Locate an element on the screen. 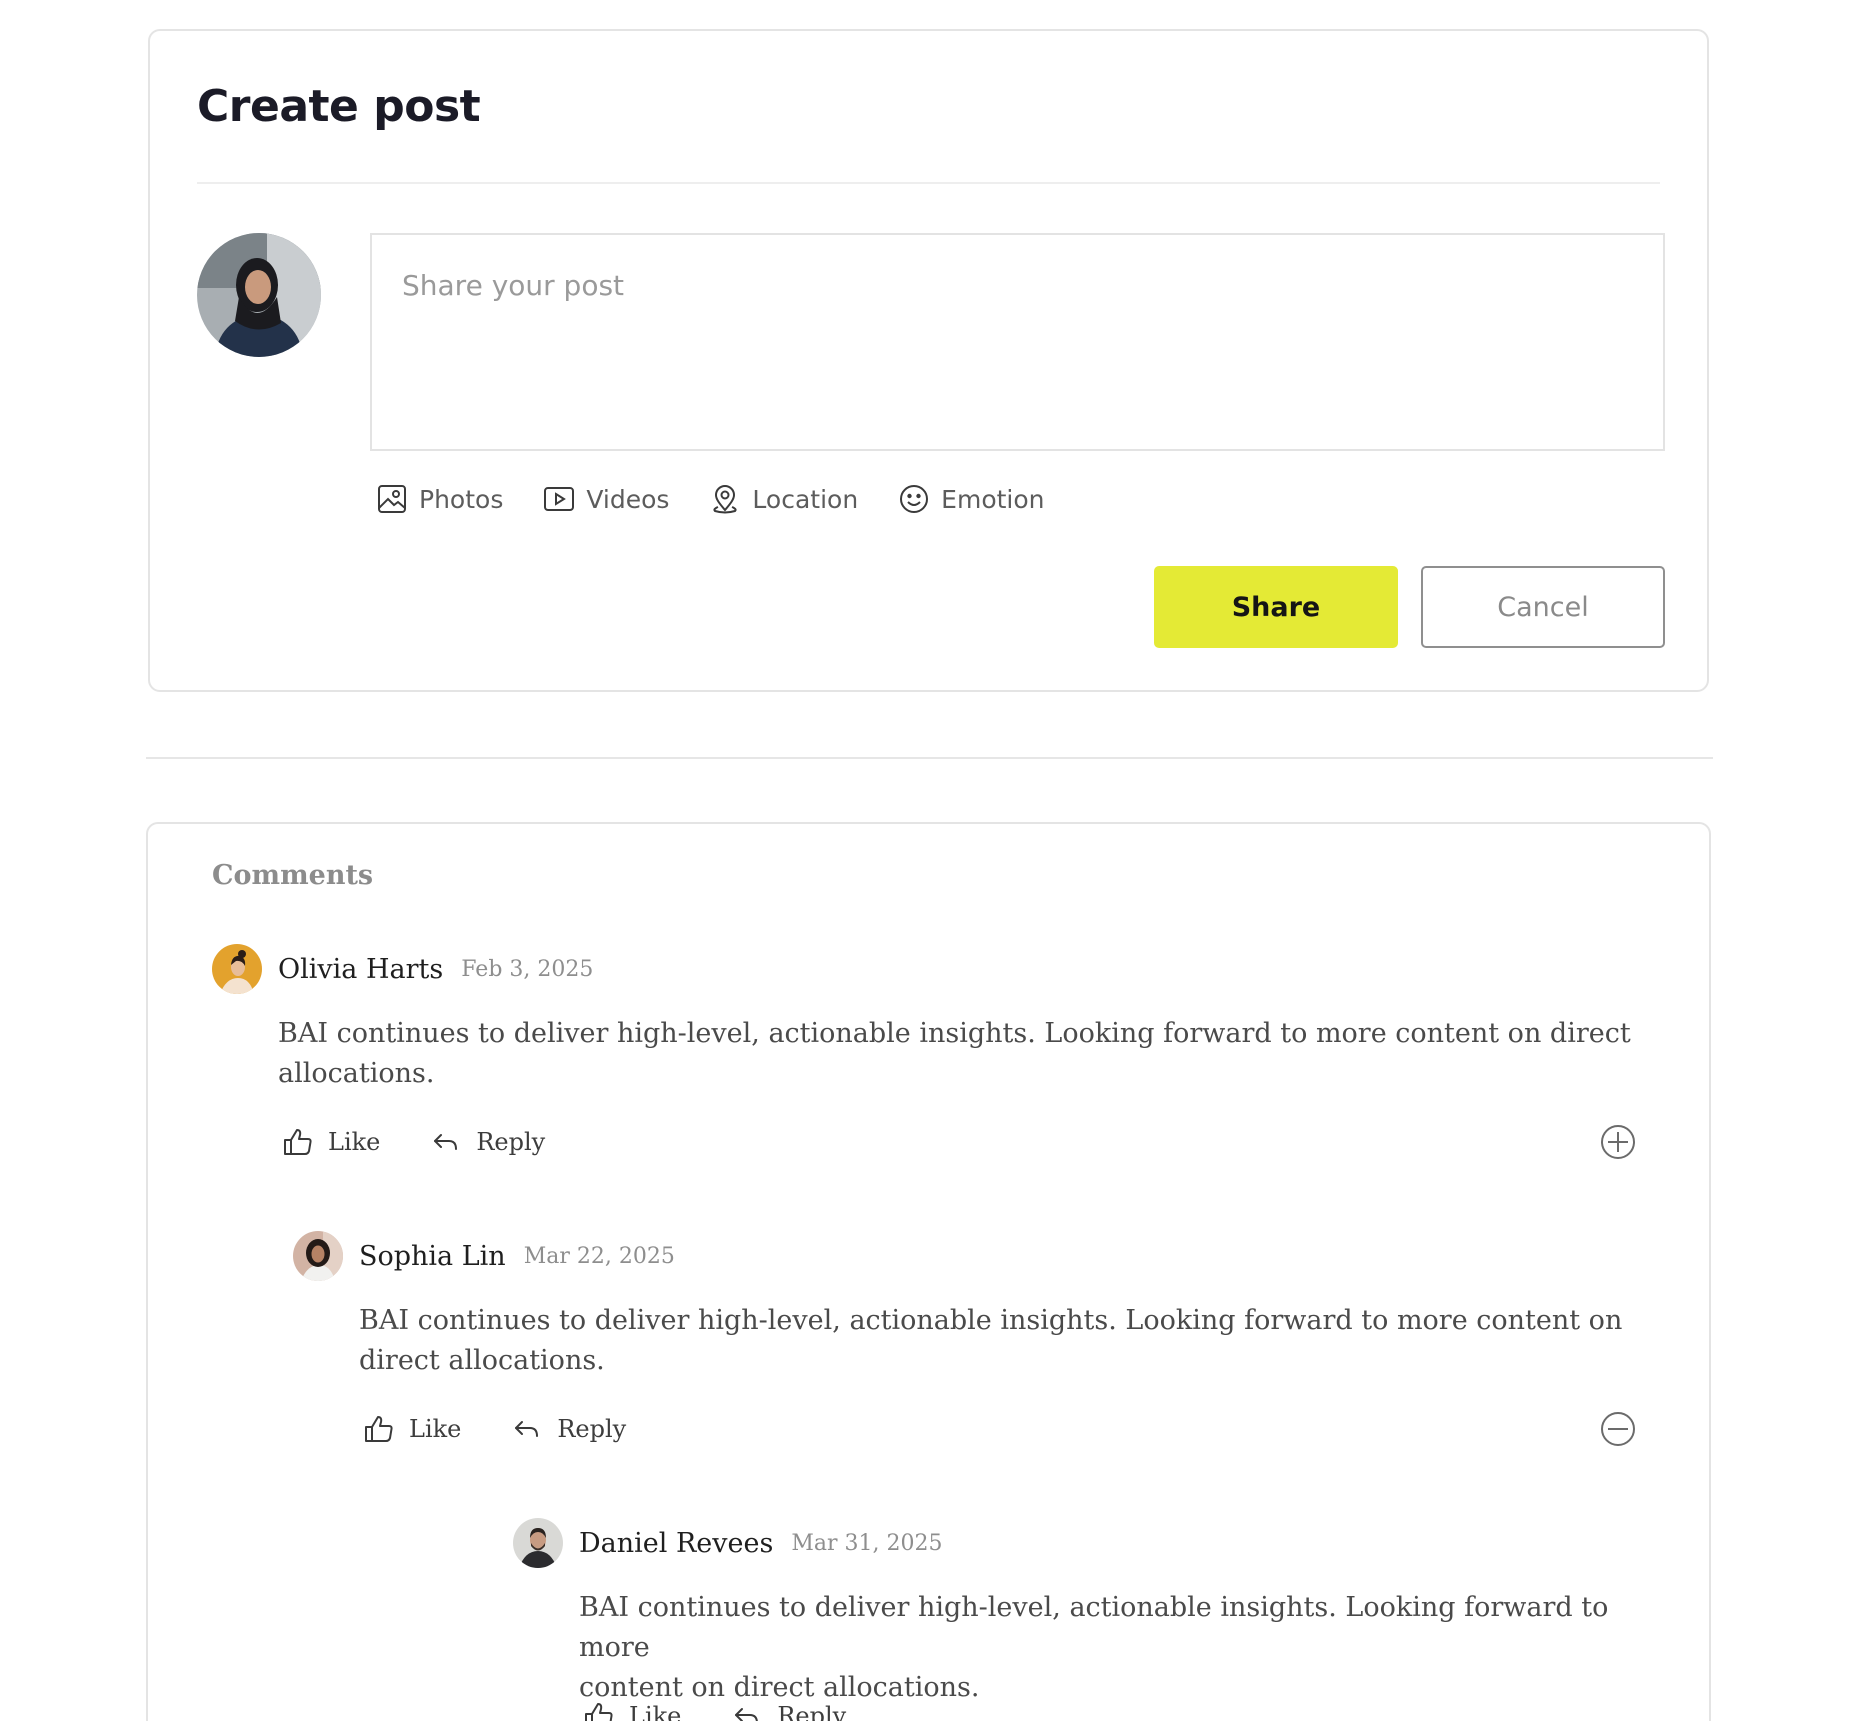 This screenshot has width=1860, height=1721. comment-date: Mar 22, 2025 is located at coordinates (599, 1256).